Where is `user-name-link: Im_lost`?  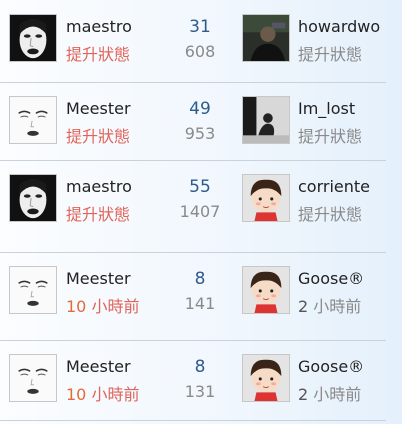
user-name-link: Im_lost is located at coordinates (341, 108).